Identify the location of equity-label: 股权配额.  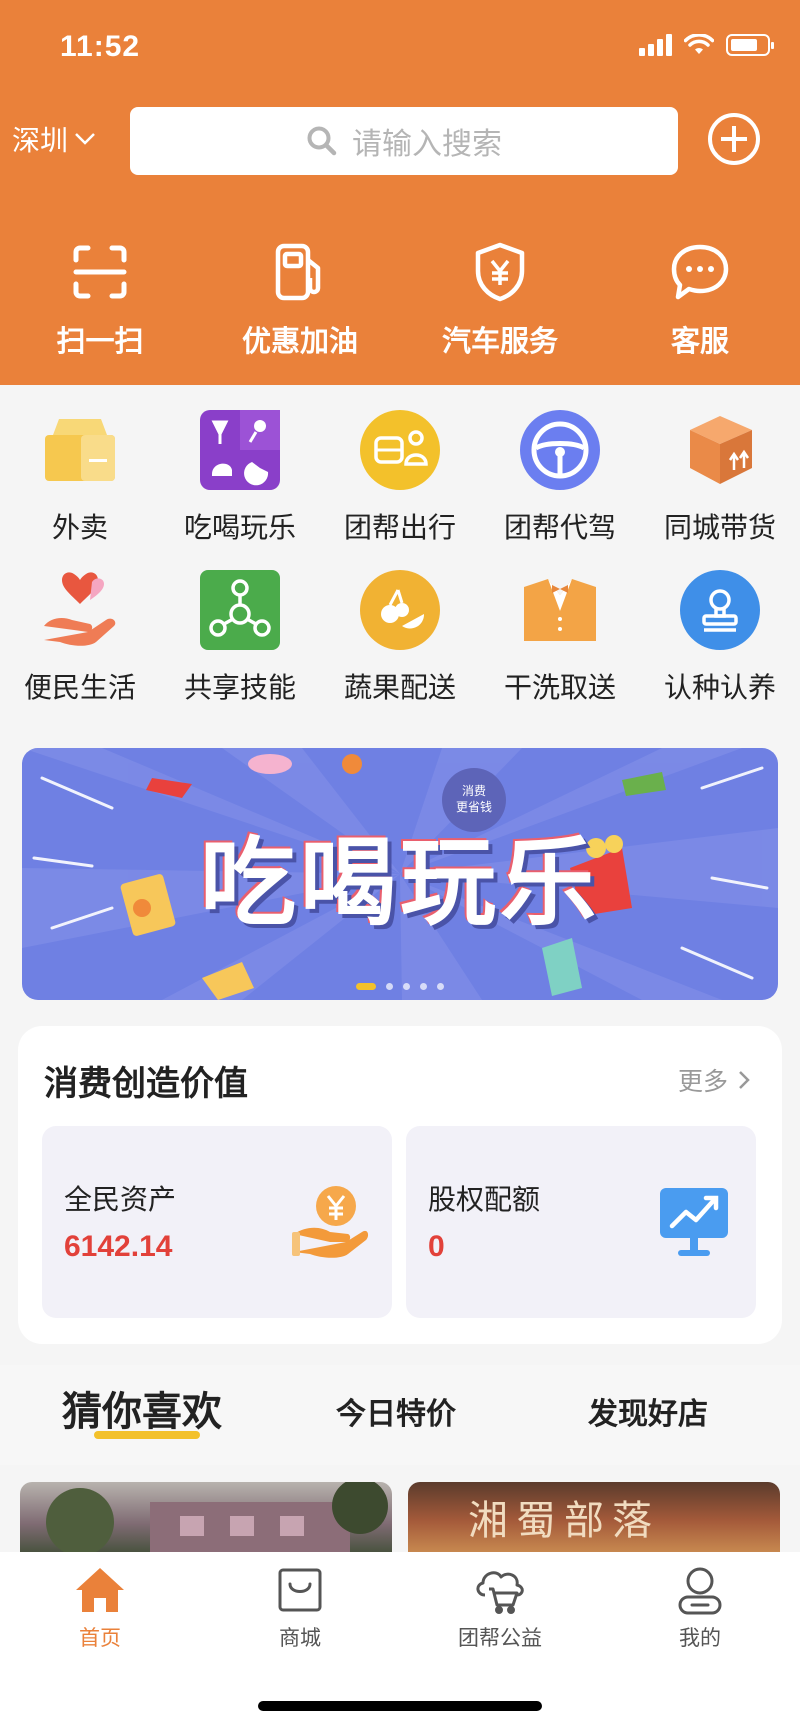
(484, 1199).